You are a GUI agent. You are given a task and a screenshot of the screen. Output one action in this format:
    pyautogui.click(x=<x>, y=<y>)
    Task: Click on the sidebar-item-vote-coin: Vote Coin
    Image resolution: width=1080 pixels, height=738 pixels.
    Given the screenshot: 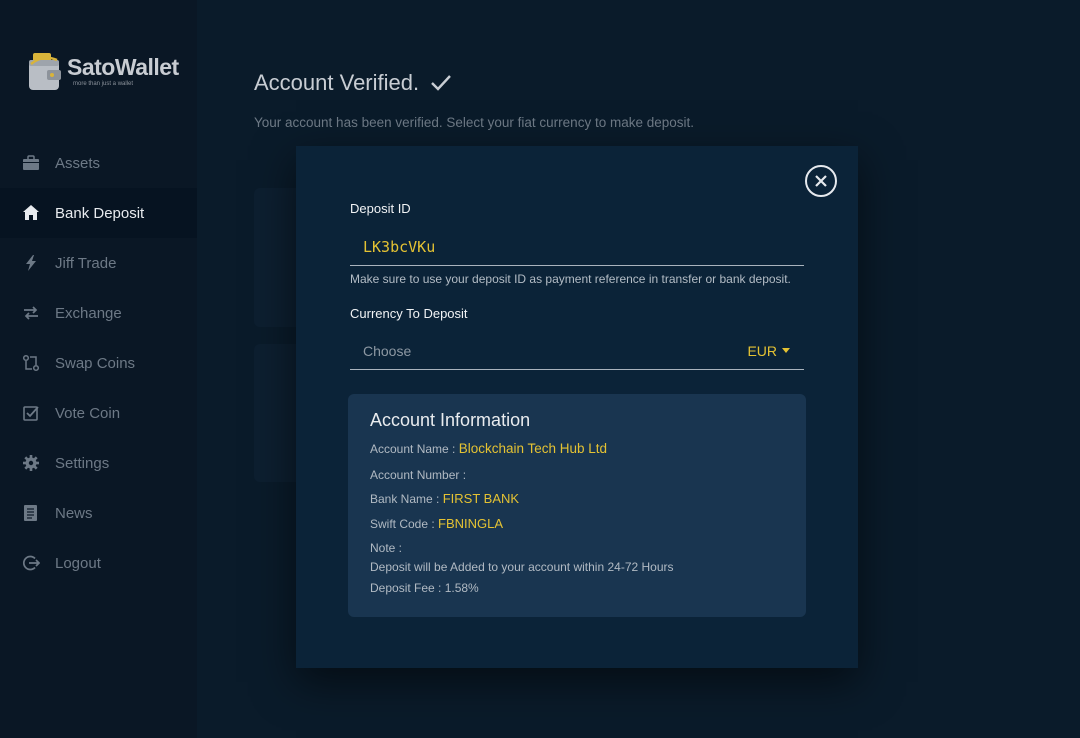 What is the action you would take?
    pyautogui.click(x=98, y=413)
    